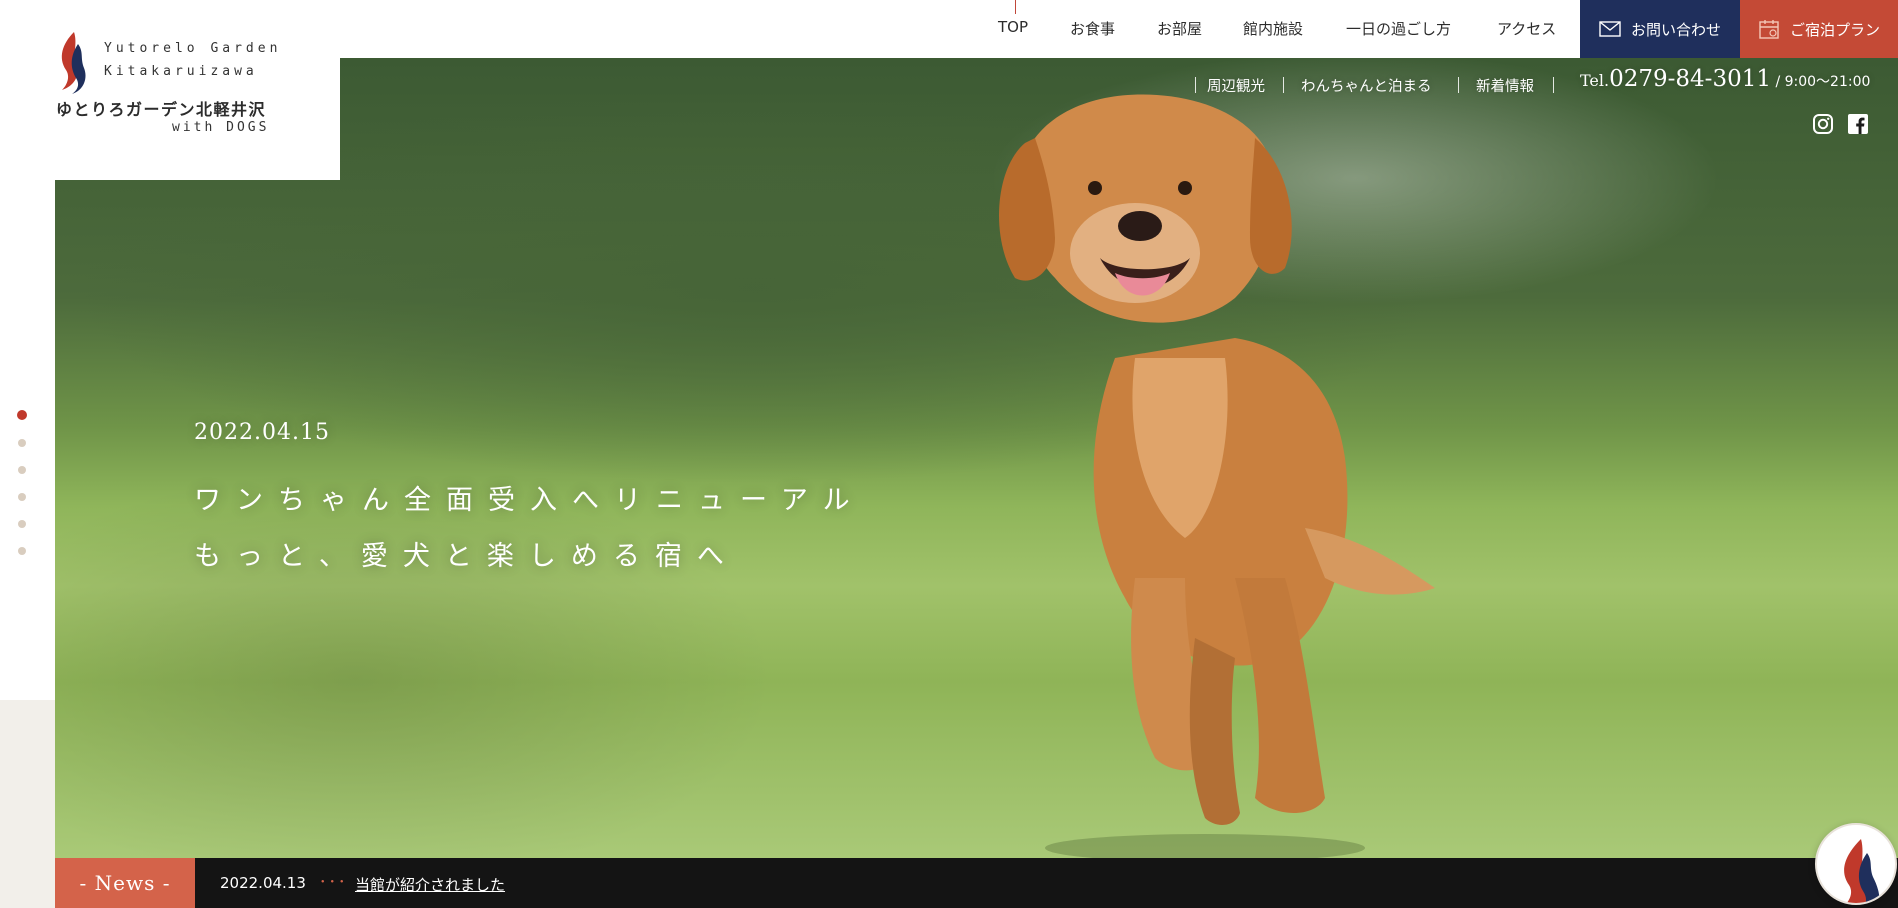 The image size is (1898, 908). Describe the element at coordinates (976, 883) in the screenshot. I see `news-bar: - News - 2022.04.13 ･･･ 当館が紹介されました` at that location.